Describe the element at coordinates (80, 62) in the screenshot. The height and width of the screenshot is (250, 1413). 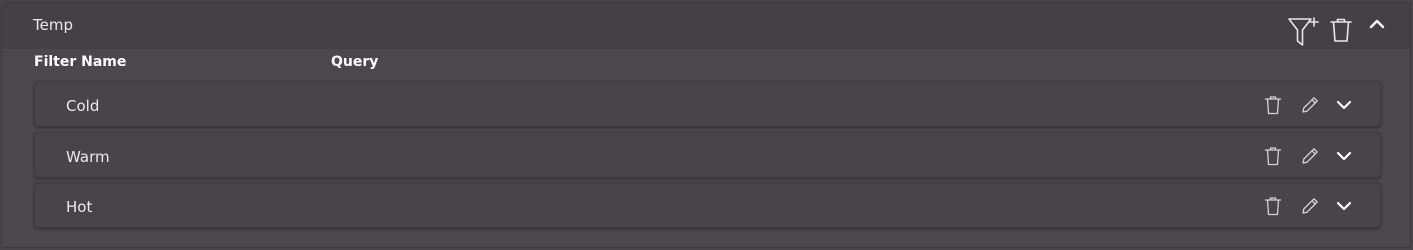
I see `column-header-filter-name: Filter Name` at that location.